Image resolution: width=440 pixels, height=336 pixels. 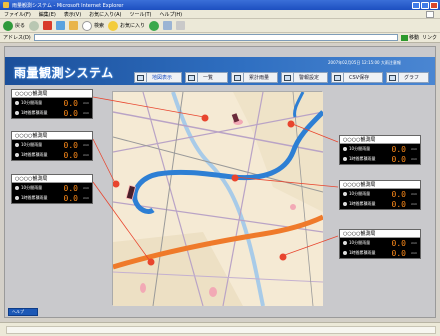 What do you see at coordinates (425, 5) in the screenshot?
I see `maximize-button` at bounding box center [425, 5].